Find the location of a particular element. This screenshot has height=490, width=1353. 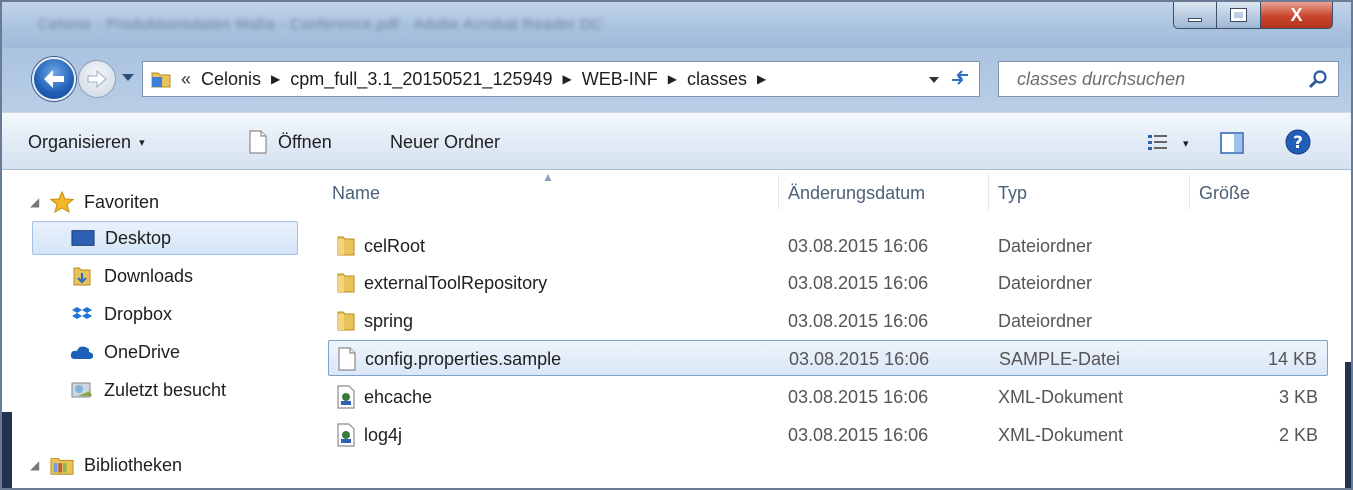

organize-button: Organisieren ▾ is located at coordinates (86, 142).